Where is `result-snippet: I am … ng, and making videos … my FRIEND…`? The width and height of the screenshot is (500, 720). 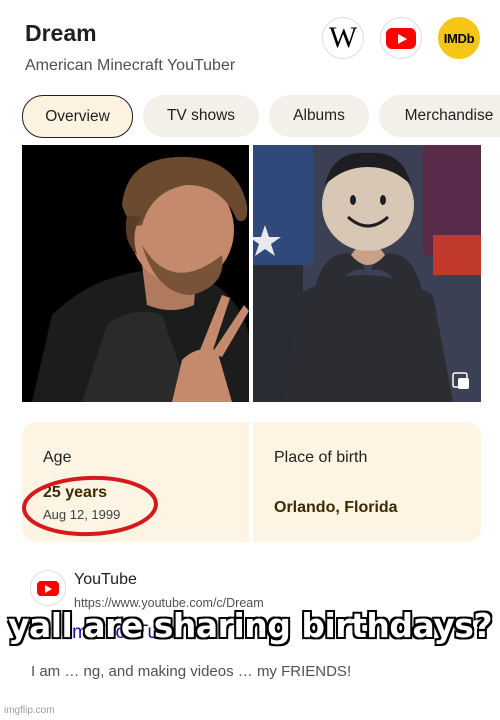 result-snippet: I am … ng, and making videos … my FRIEND… is located at coordinates (191, 671).